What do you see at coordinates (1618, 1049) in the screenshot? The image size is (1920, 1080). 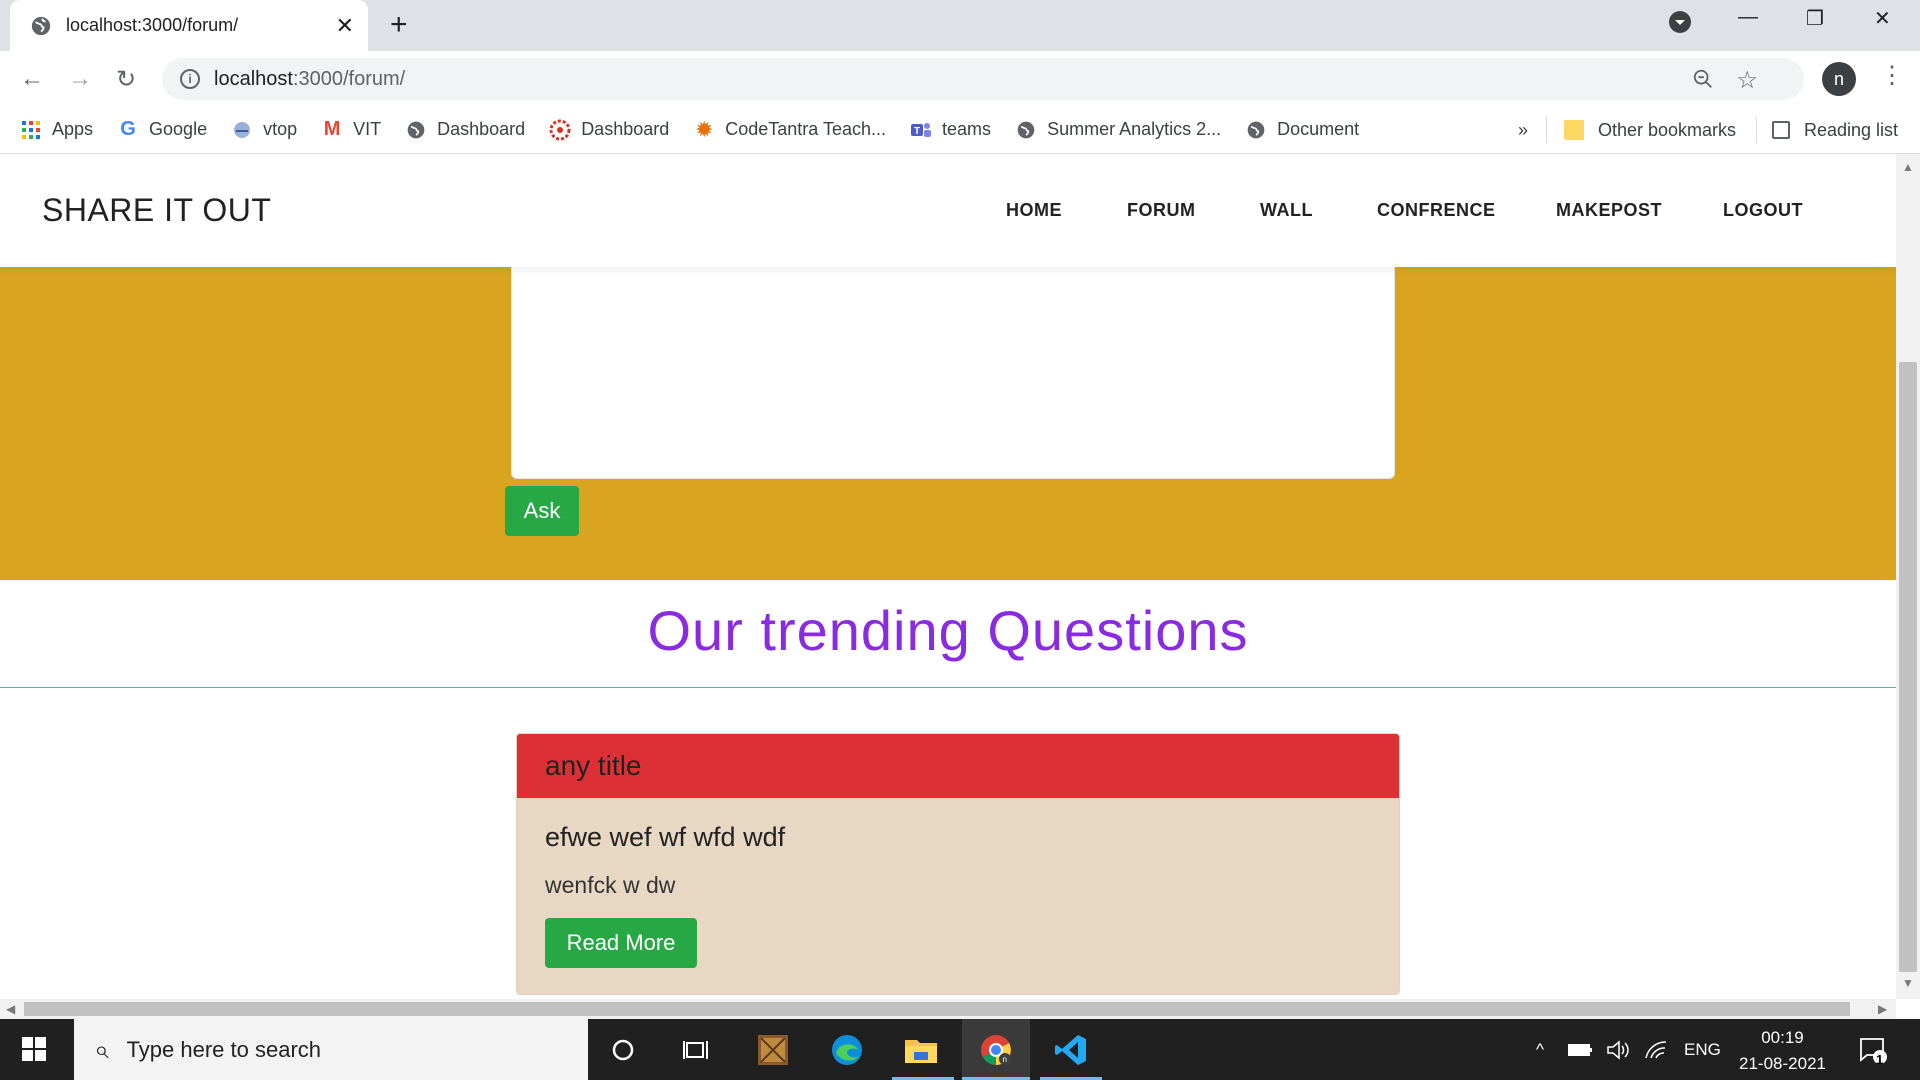 I see `volume-icon` at bounding box center [1618, 1049].